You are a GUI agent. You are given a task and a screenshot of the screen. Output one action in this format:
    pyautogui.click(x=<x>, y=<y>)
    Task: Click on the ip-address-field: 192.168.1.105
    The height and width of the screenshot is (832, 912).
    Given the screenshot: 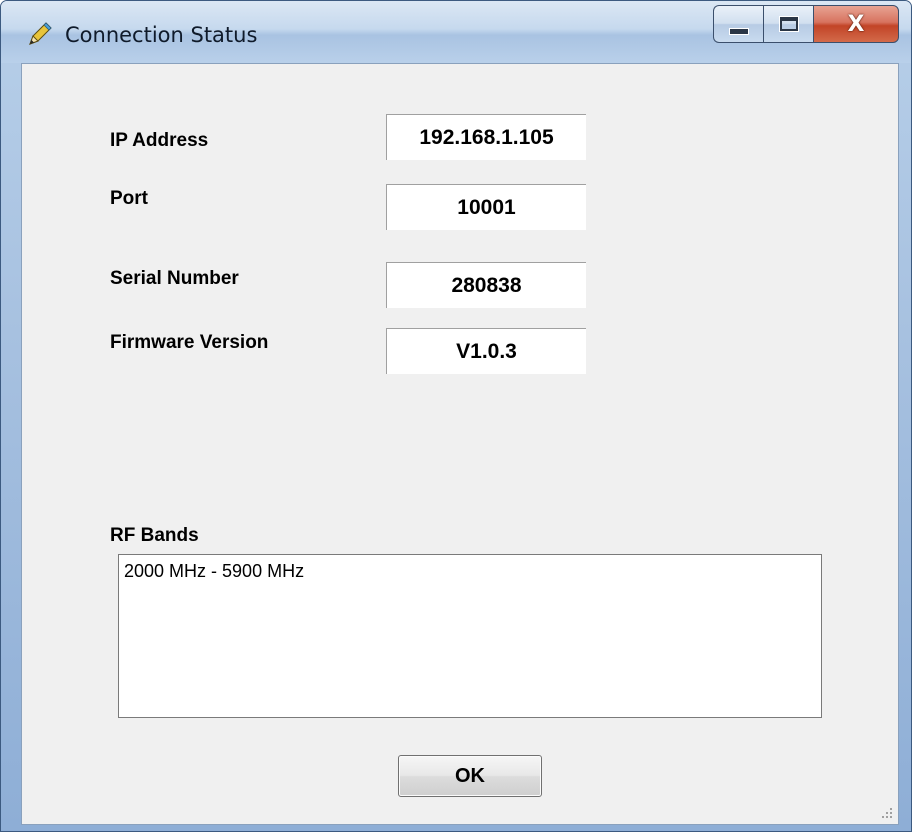 What is the action you would take?
    pyautogui.click(x=486, y=137)
    